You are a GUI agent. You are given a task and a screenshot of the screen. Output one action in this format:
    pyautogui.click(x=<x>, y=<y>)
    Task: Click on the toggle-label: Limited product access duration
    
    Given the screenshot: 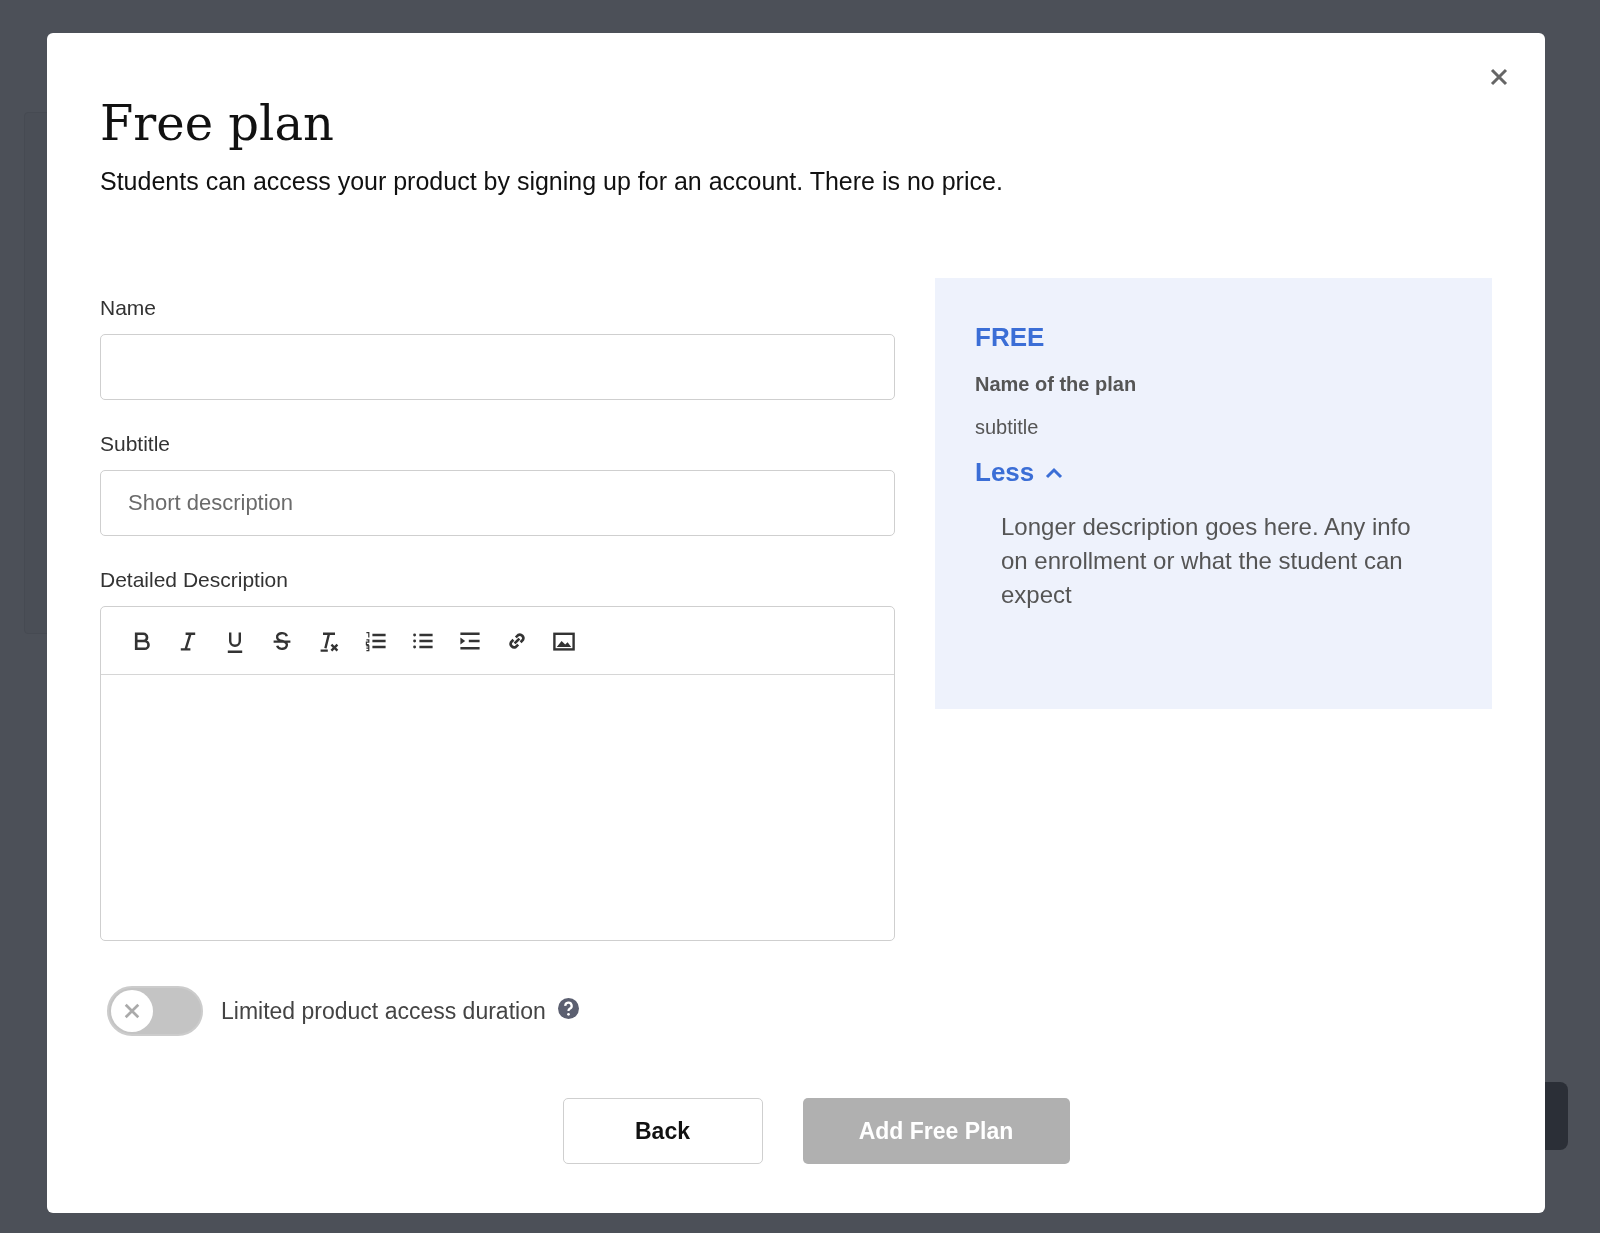 What is the action you would take?
    pyautogui.click(x=383, y=1011)
    